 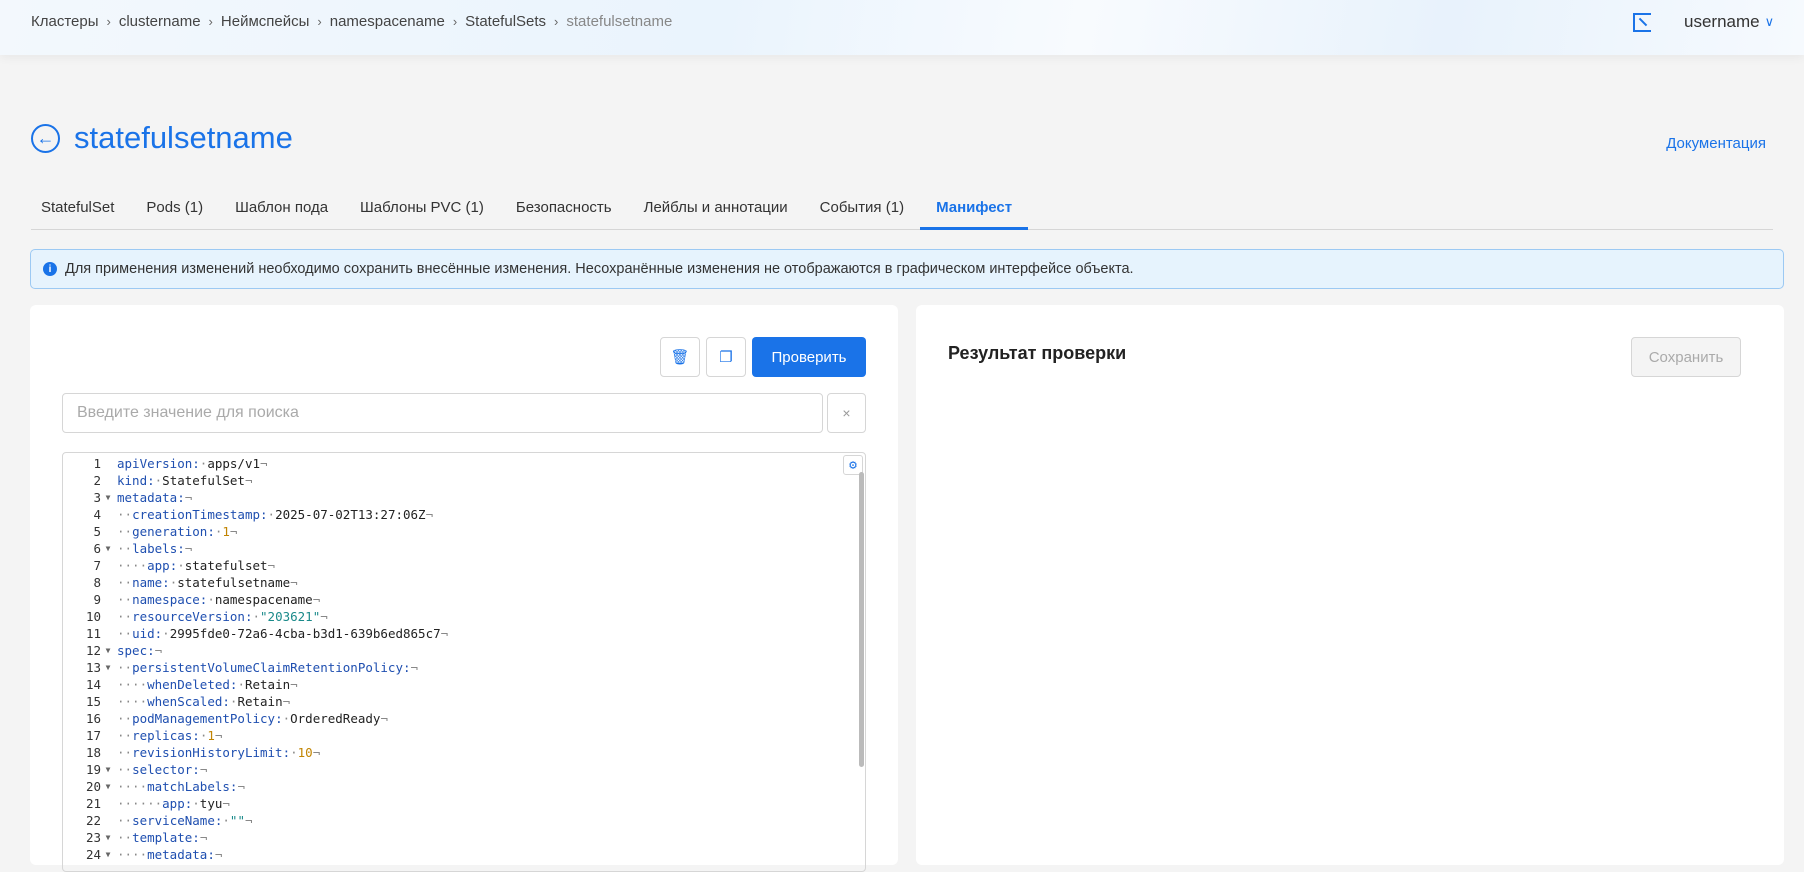 I want to click on code-line: 9 ··namespace:·namespacename¬, so click(x=464, y=599).